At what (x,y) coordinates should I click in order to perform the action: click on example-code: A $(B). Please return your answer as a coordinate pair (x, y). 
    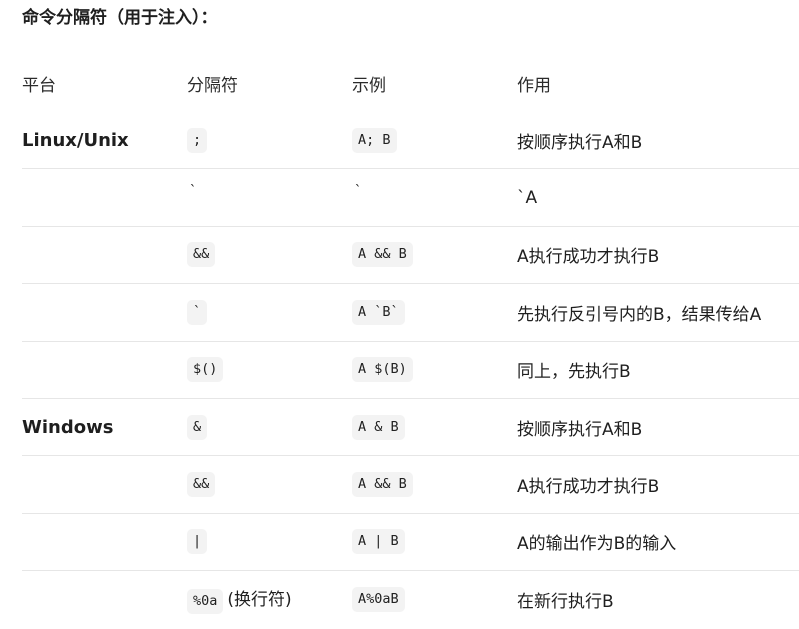
    Looking at the image, I should click on (382, 370).